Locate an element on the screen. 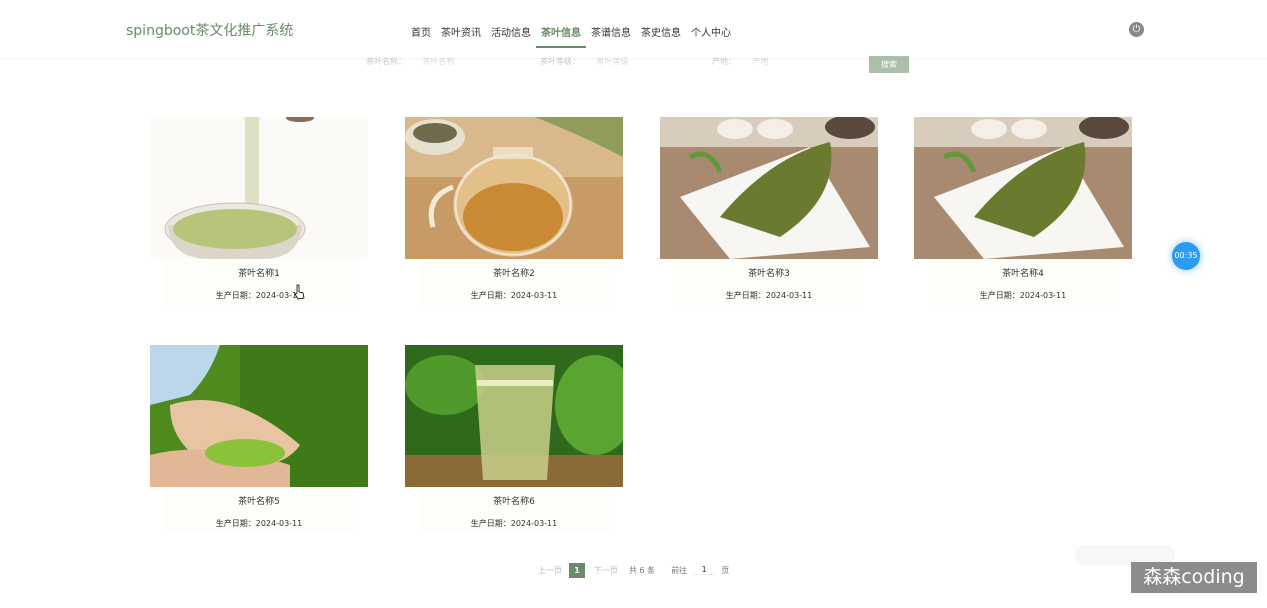 Image resolution: width=1267 pixels, height=608 pixels. nav-item-tea-info: 茶叶信息 is located at coordinates (561, 31).